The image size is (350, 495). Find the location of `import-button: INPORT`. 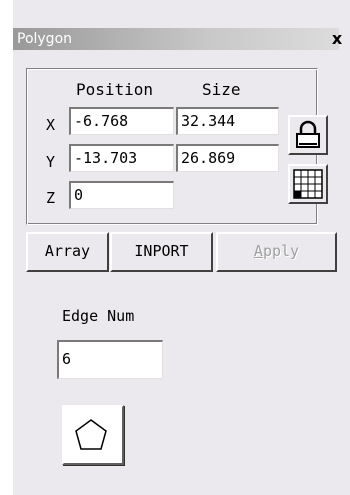

import-button: INPORT is located at coordinates (161, 252).